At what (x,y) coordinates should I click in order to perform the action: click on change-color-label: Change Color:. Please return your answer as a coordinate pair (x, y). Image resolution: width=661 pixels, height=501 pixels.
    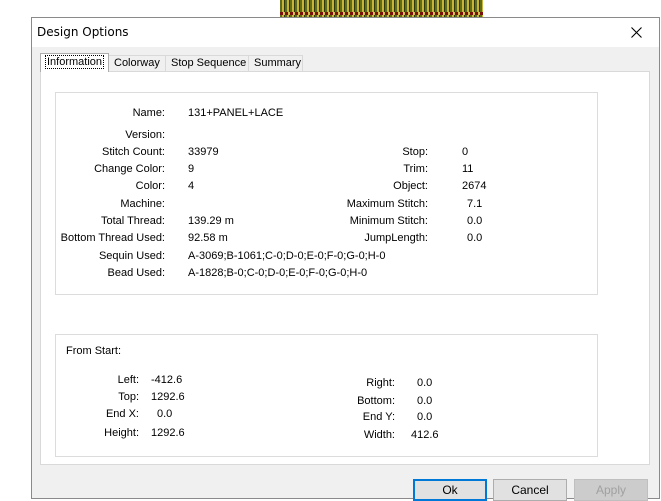
    Looking at the image, I should click on (129, 169).